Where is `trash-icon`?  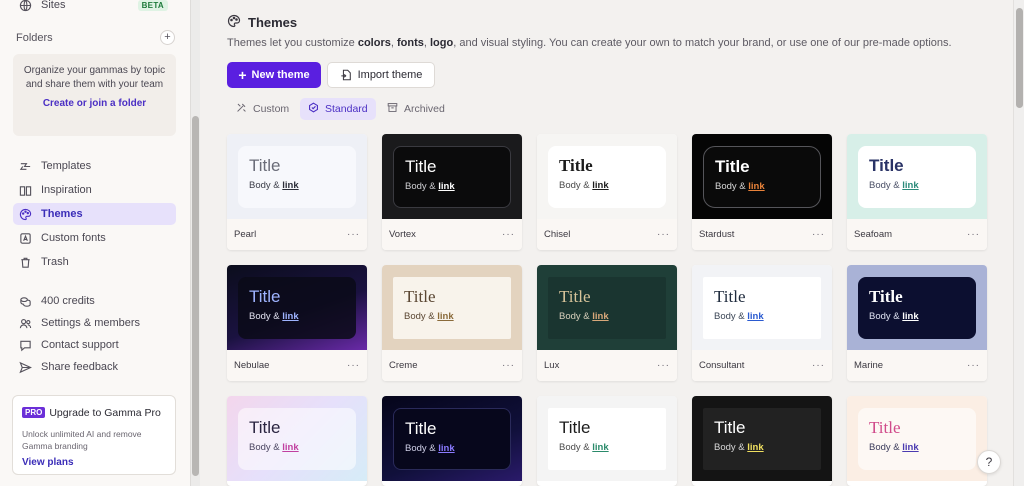
trash-icon is located at coordinates (25, 262).